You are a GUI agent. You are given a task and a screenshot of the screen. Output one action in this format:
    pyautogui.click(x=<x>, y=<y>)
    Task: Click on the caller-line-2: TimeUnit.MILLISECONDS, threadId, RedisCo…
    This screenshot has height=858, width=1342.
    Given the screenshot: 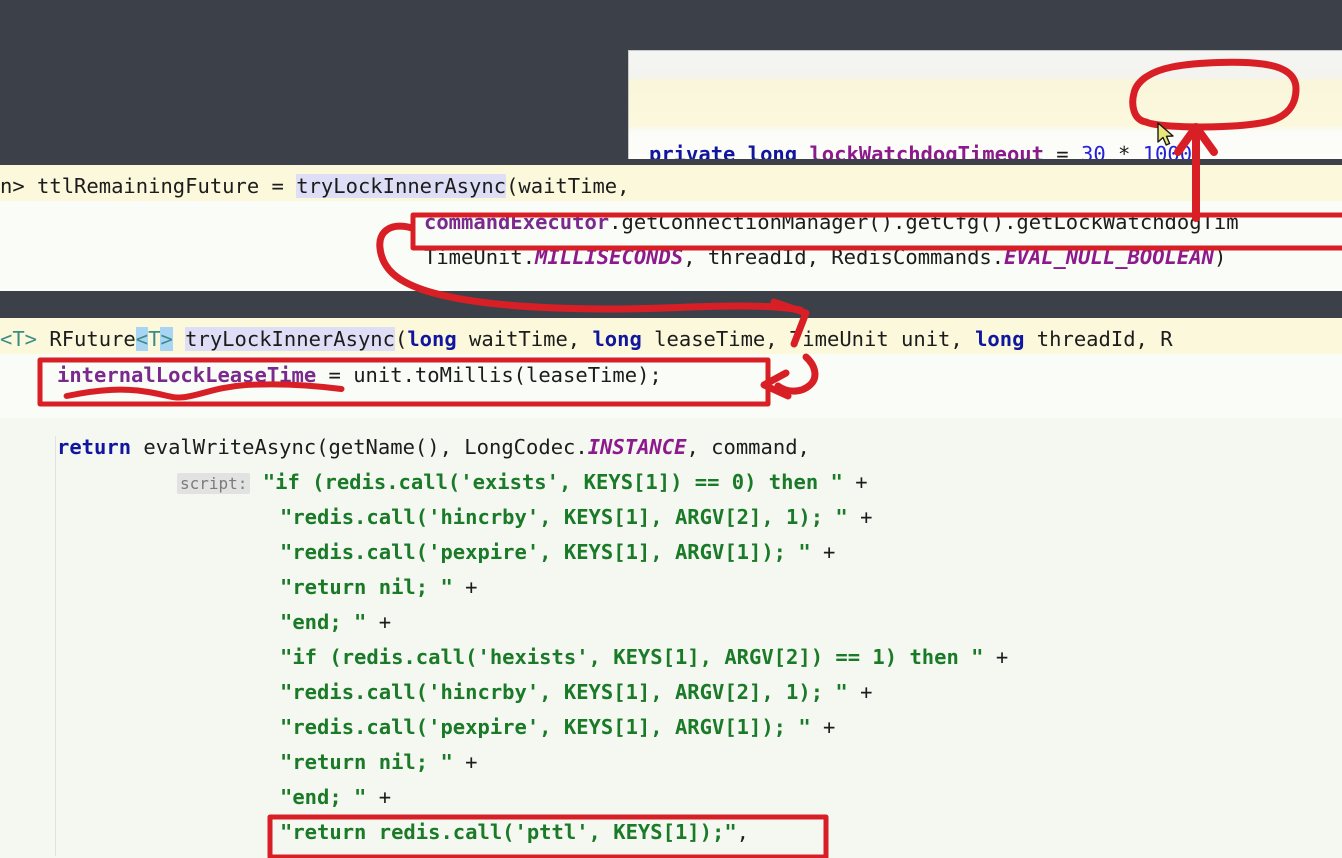 What is the action you would take?
    pyautogui.click(x=825, y=257)
    